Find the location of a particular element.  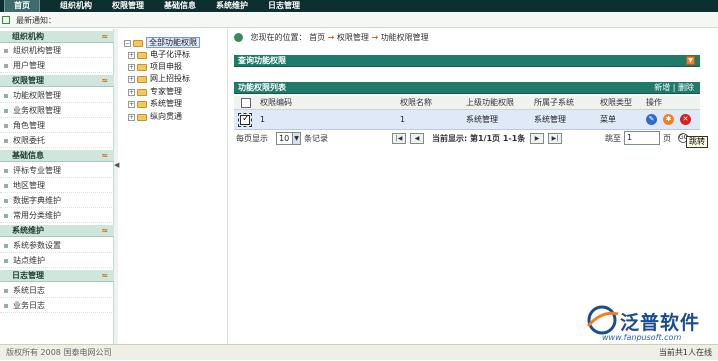

sidebar-group-basic-info: 基础信息 ≈ is located at coordinates (57, 156).